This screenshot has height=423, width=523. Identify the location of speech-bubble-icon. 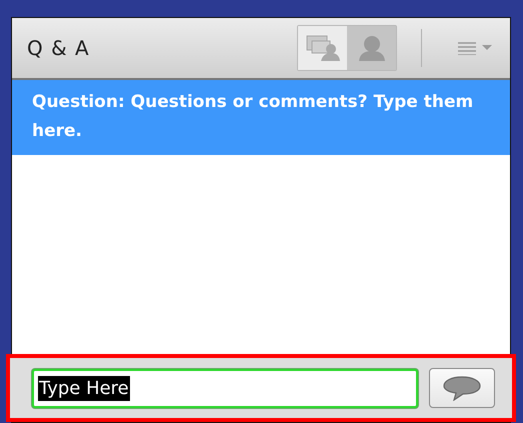
(462, 388).